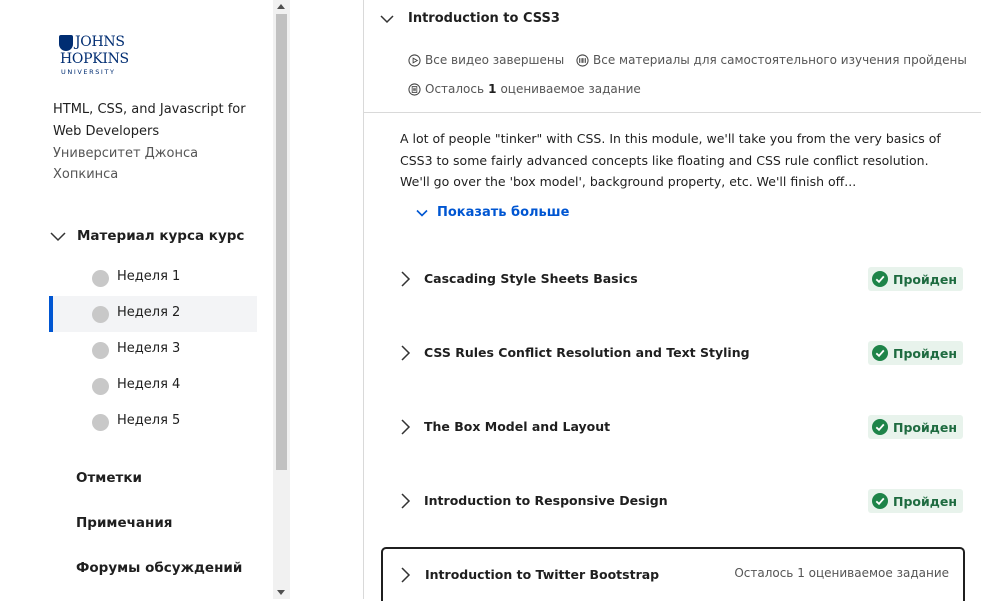  I want to click on logo-line-2: HOPKINS, so click(94, 59).